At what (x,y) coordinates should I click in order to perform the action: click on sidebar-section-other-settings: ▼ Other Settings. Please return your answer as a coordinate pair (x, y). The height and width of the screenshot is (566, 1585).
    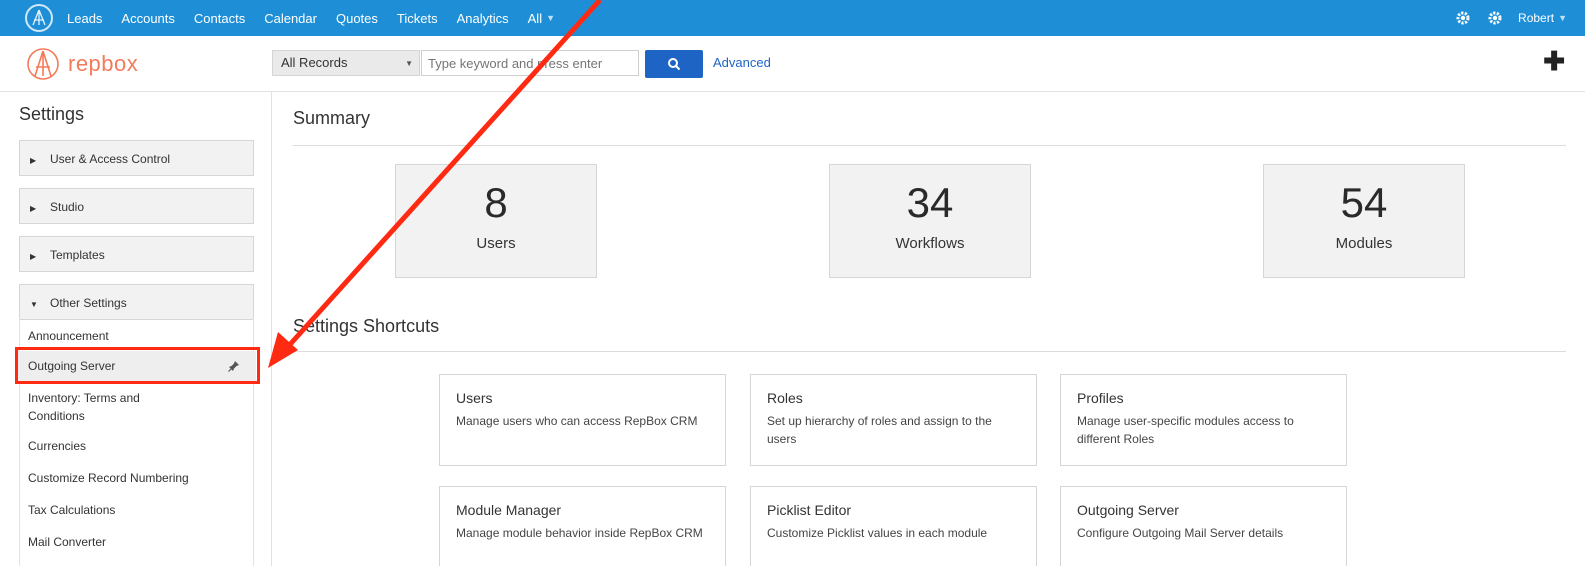
    Looking at the image, I should click on (136, 302).